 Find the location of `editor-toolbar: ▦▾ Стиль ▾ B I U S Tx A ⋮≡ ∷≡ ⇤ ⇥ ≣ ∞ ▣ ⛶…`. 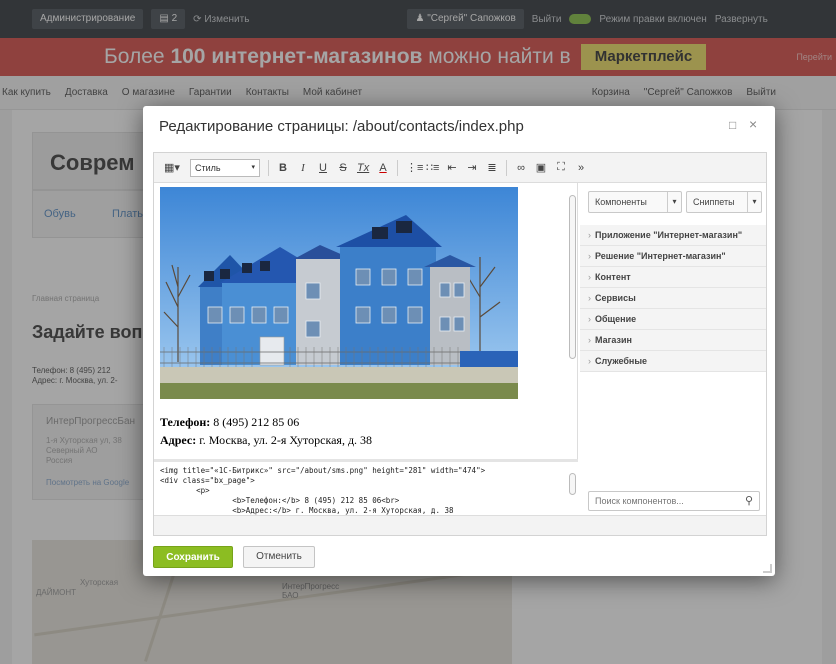

editor-toolbar: ▦▾ Стиль ▾ B I U S Tx A ⋮≡ ∷≡ ⇤ ⇥ ≣ ∞ ▣ ⛶… is located at coordinates (460, 168).